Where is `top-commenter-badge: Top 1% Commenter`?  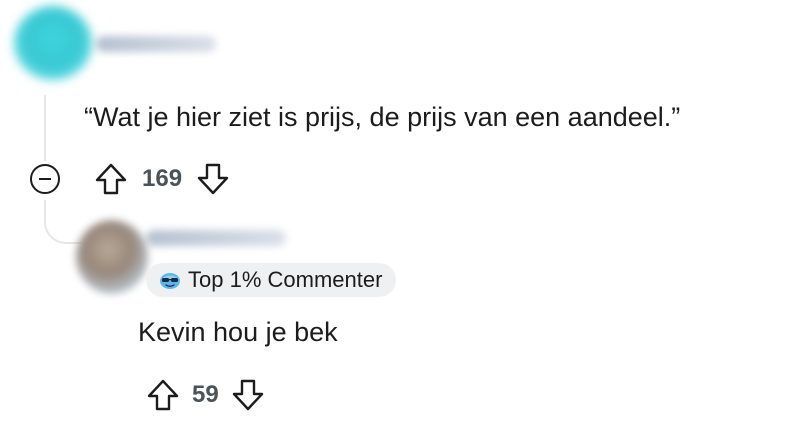 top-commenter-badge: Top 1% Commenter is located at coordinates (271, 280).